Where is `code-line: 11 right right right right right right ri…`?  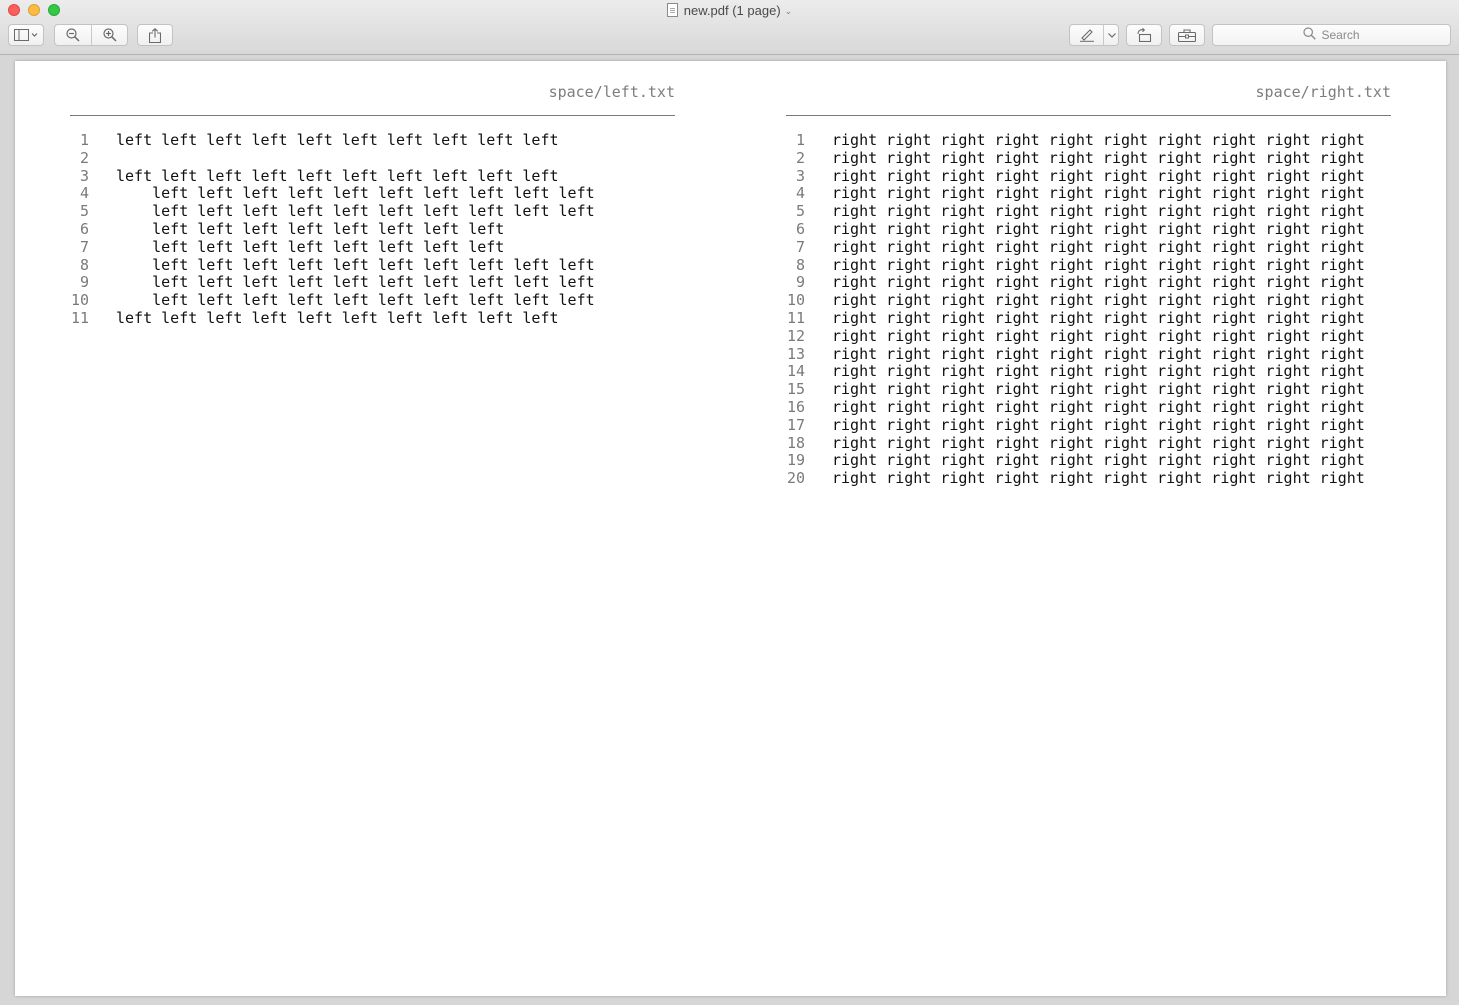
code-line: 11 right right right right right right ri… is located at coordinates (1075, 318).